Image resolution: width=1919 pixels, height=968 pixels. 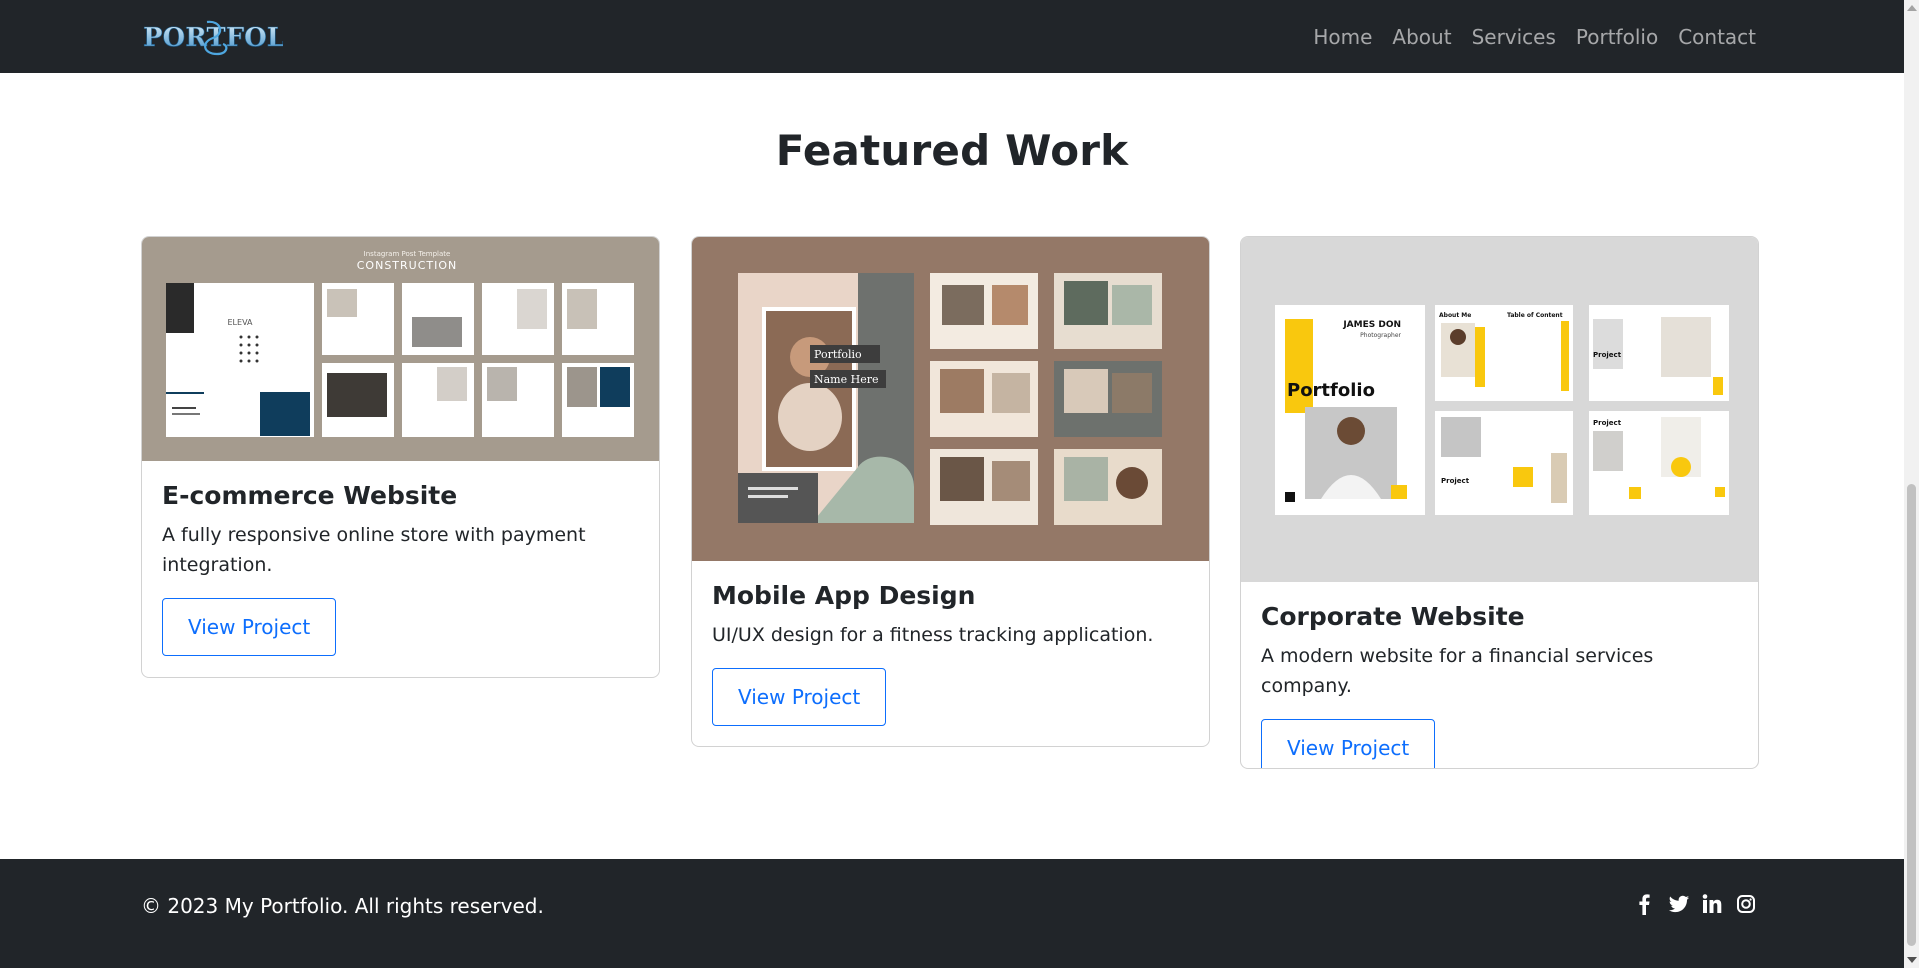 I want to click on project-image-mobile-app: Portfolio Name Here, so click(x=950, y=399).